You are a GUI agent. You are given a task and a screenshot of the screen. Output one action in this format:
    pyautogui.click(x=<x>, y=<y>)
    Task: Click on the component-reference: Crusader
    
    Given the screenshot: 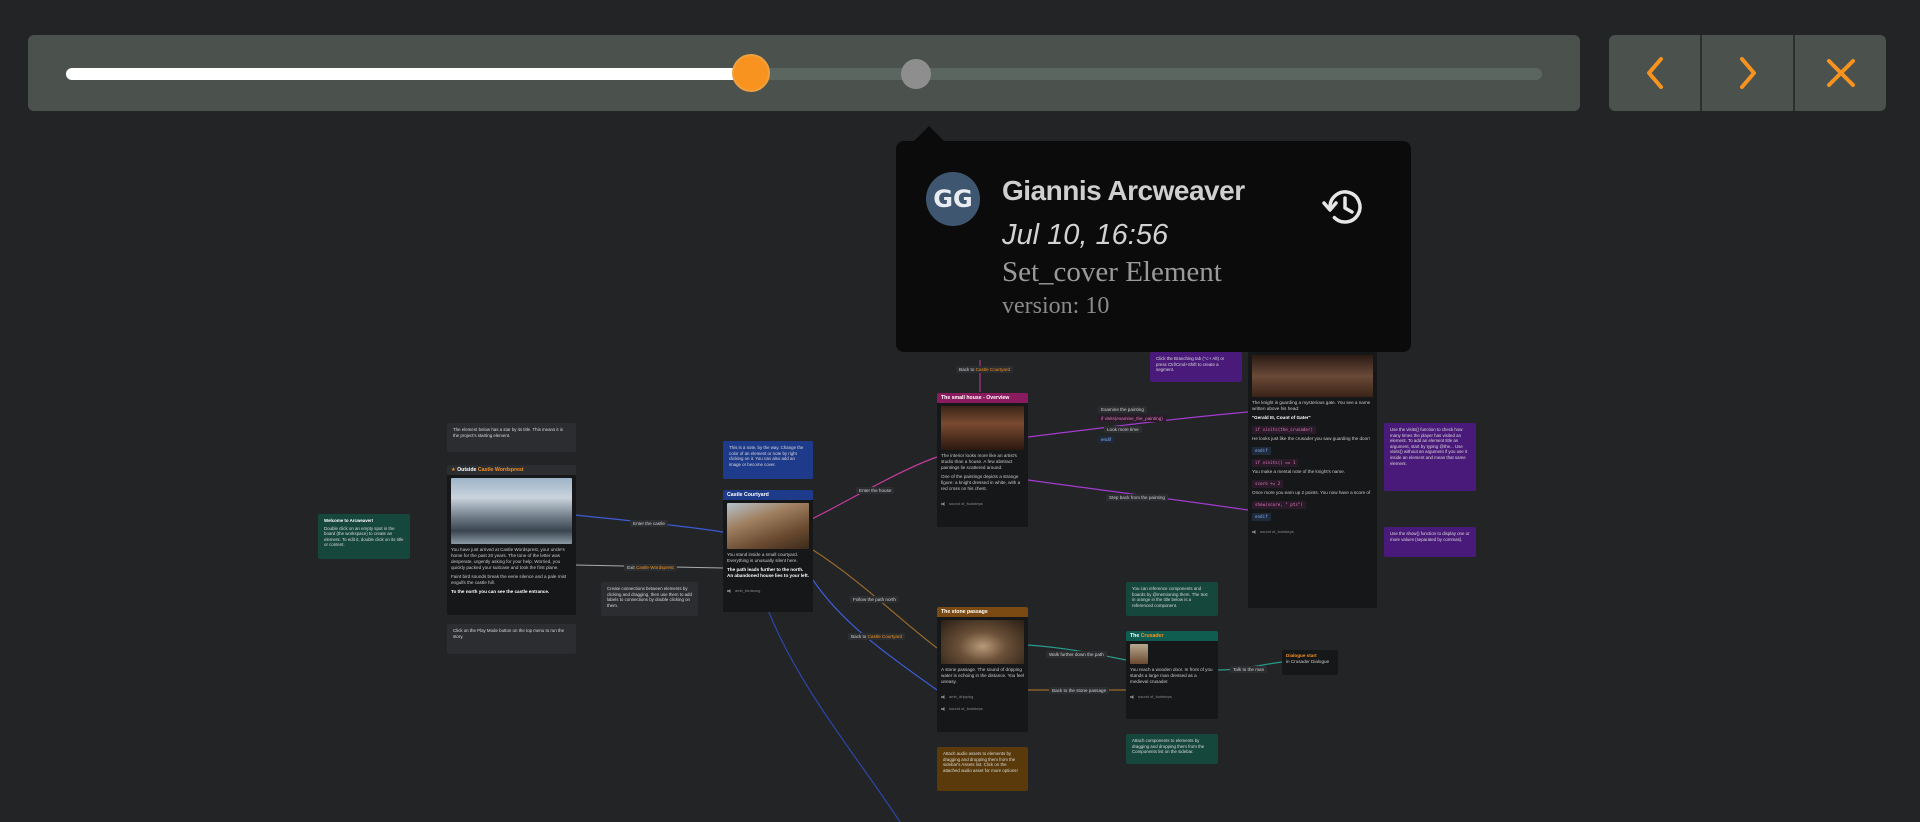 What is the action you would take?
    pyautogui.click(x=1152, y=636)
    